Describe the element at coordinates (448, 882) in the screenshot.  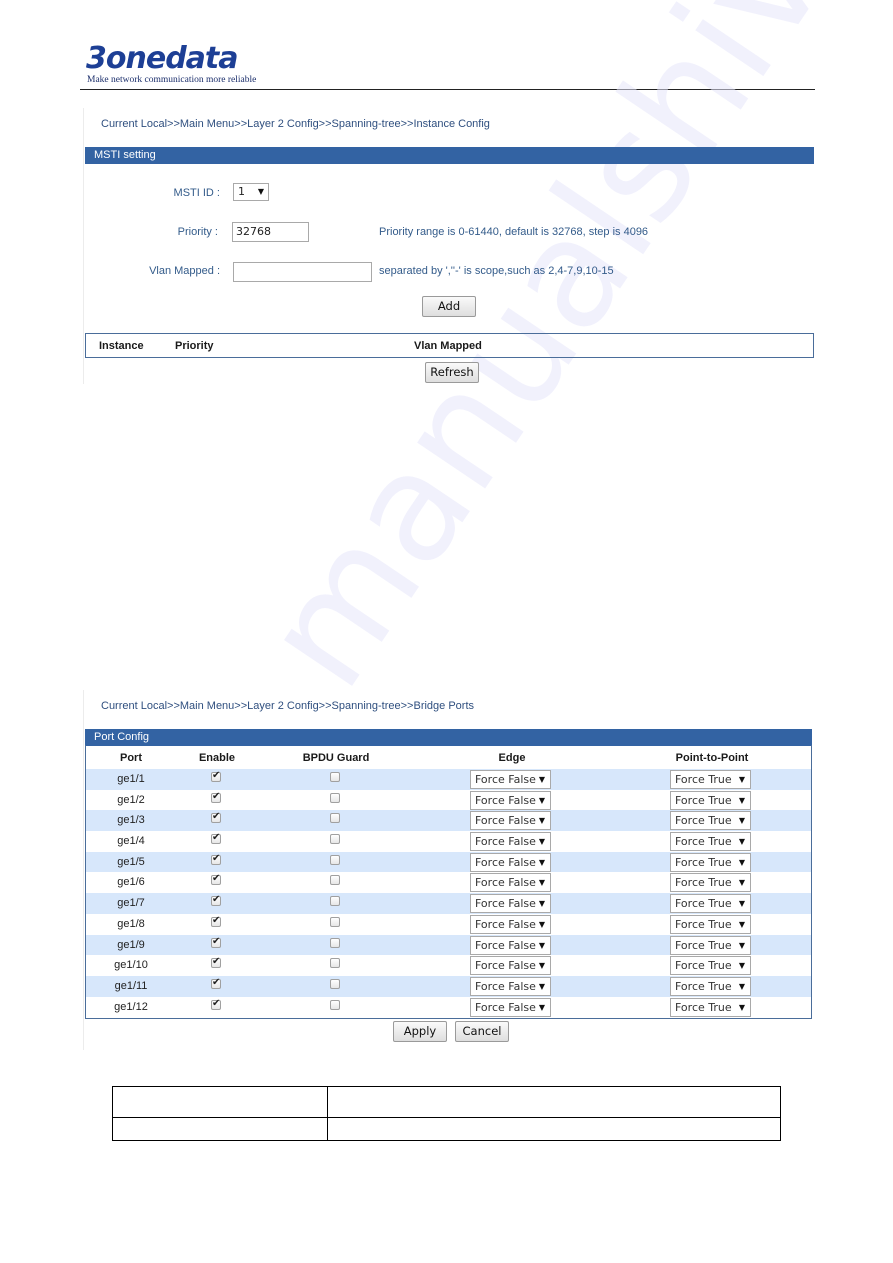
I see `table-row: ge1/6 ✔ Force False ▼ Force True ▼` at that location.